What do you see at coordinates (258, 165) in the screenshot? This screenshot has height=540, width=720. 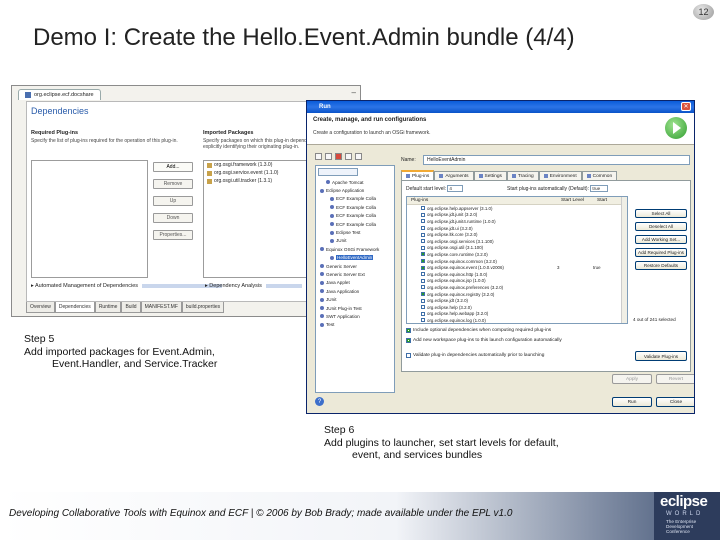 I see `list-item: org.osgi.framework (1.3.0)` at bounding box center [258, 165].